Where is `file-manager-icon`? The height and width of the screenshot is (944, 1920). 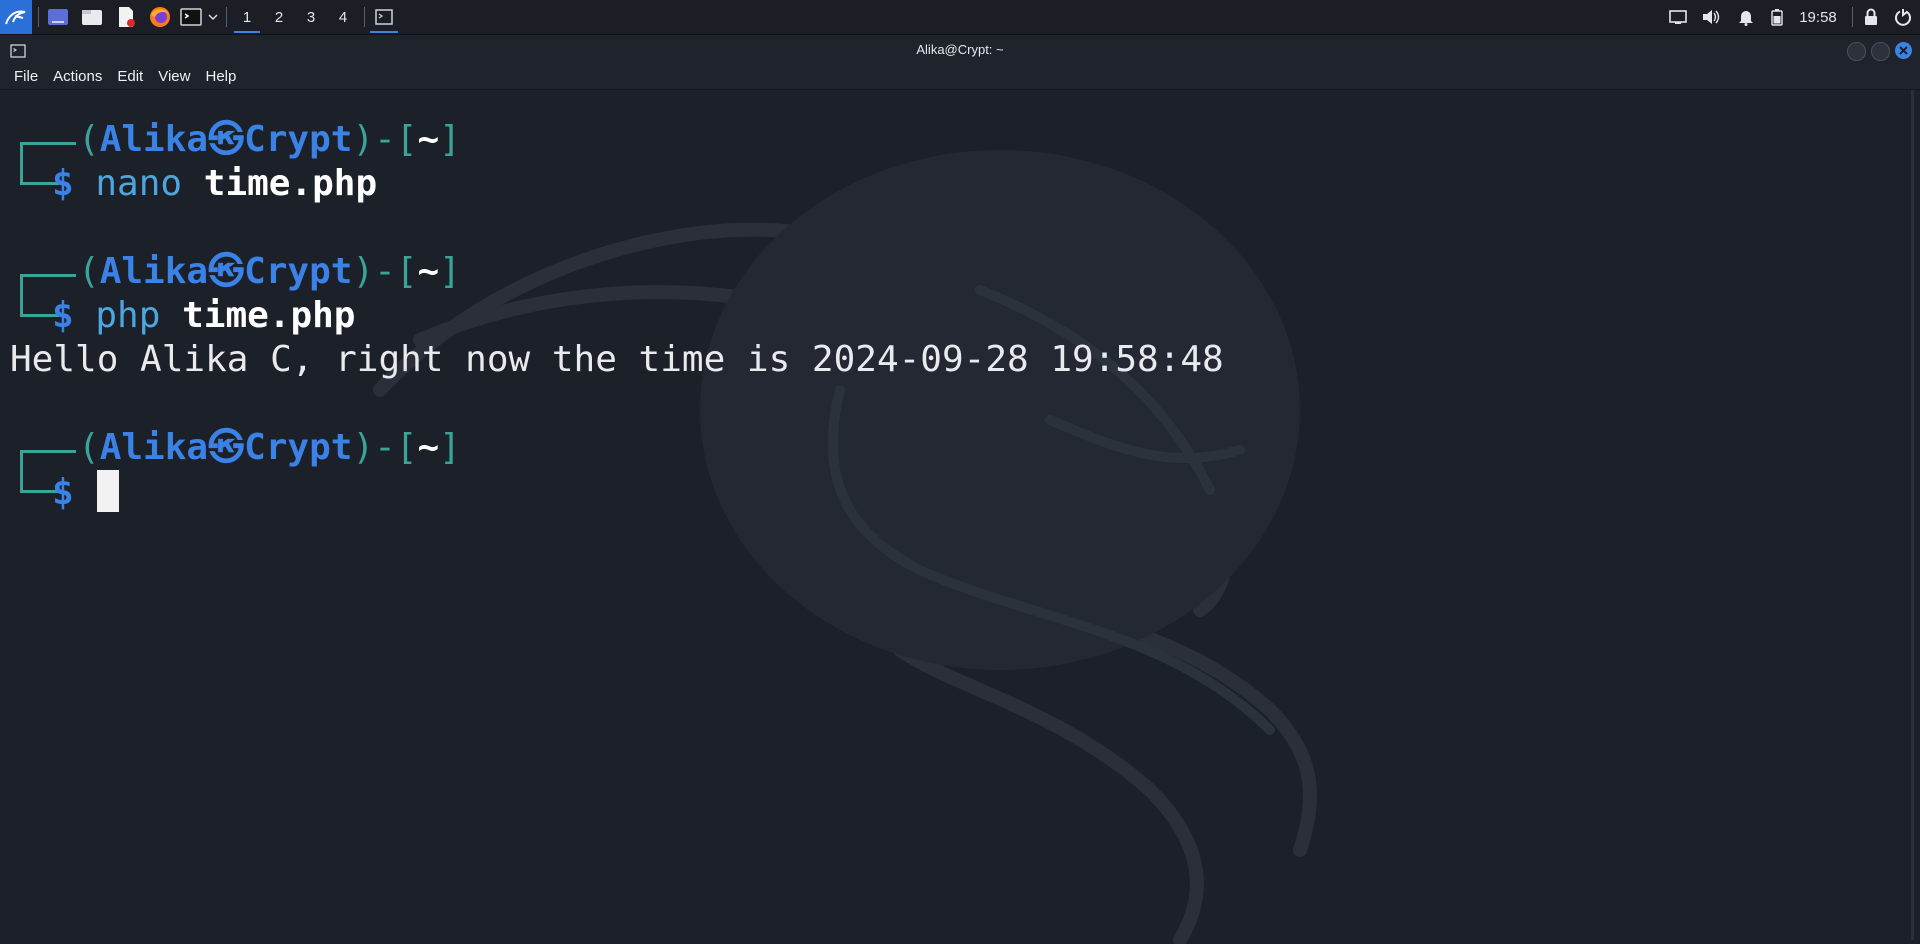 file-manager-icon is located at coordinates (92, 17).